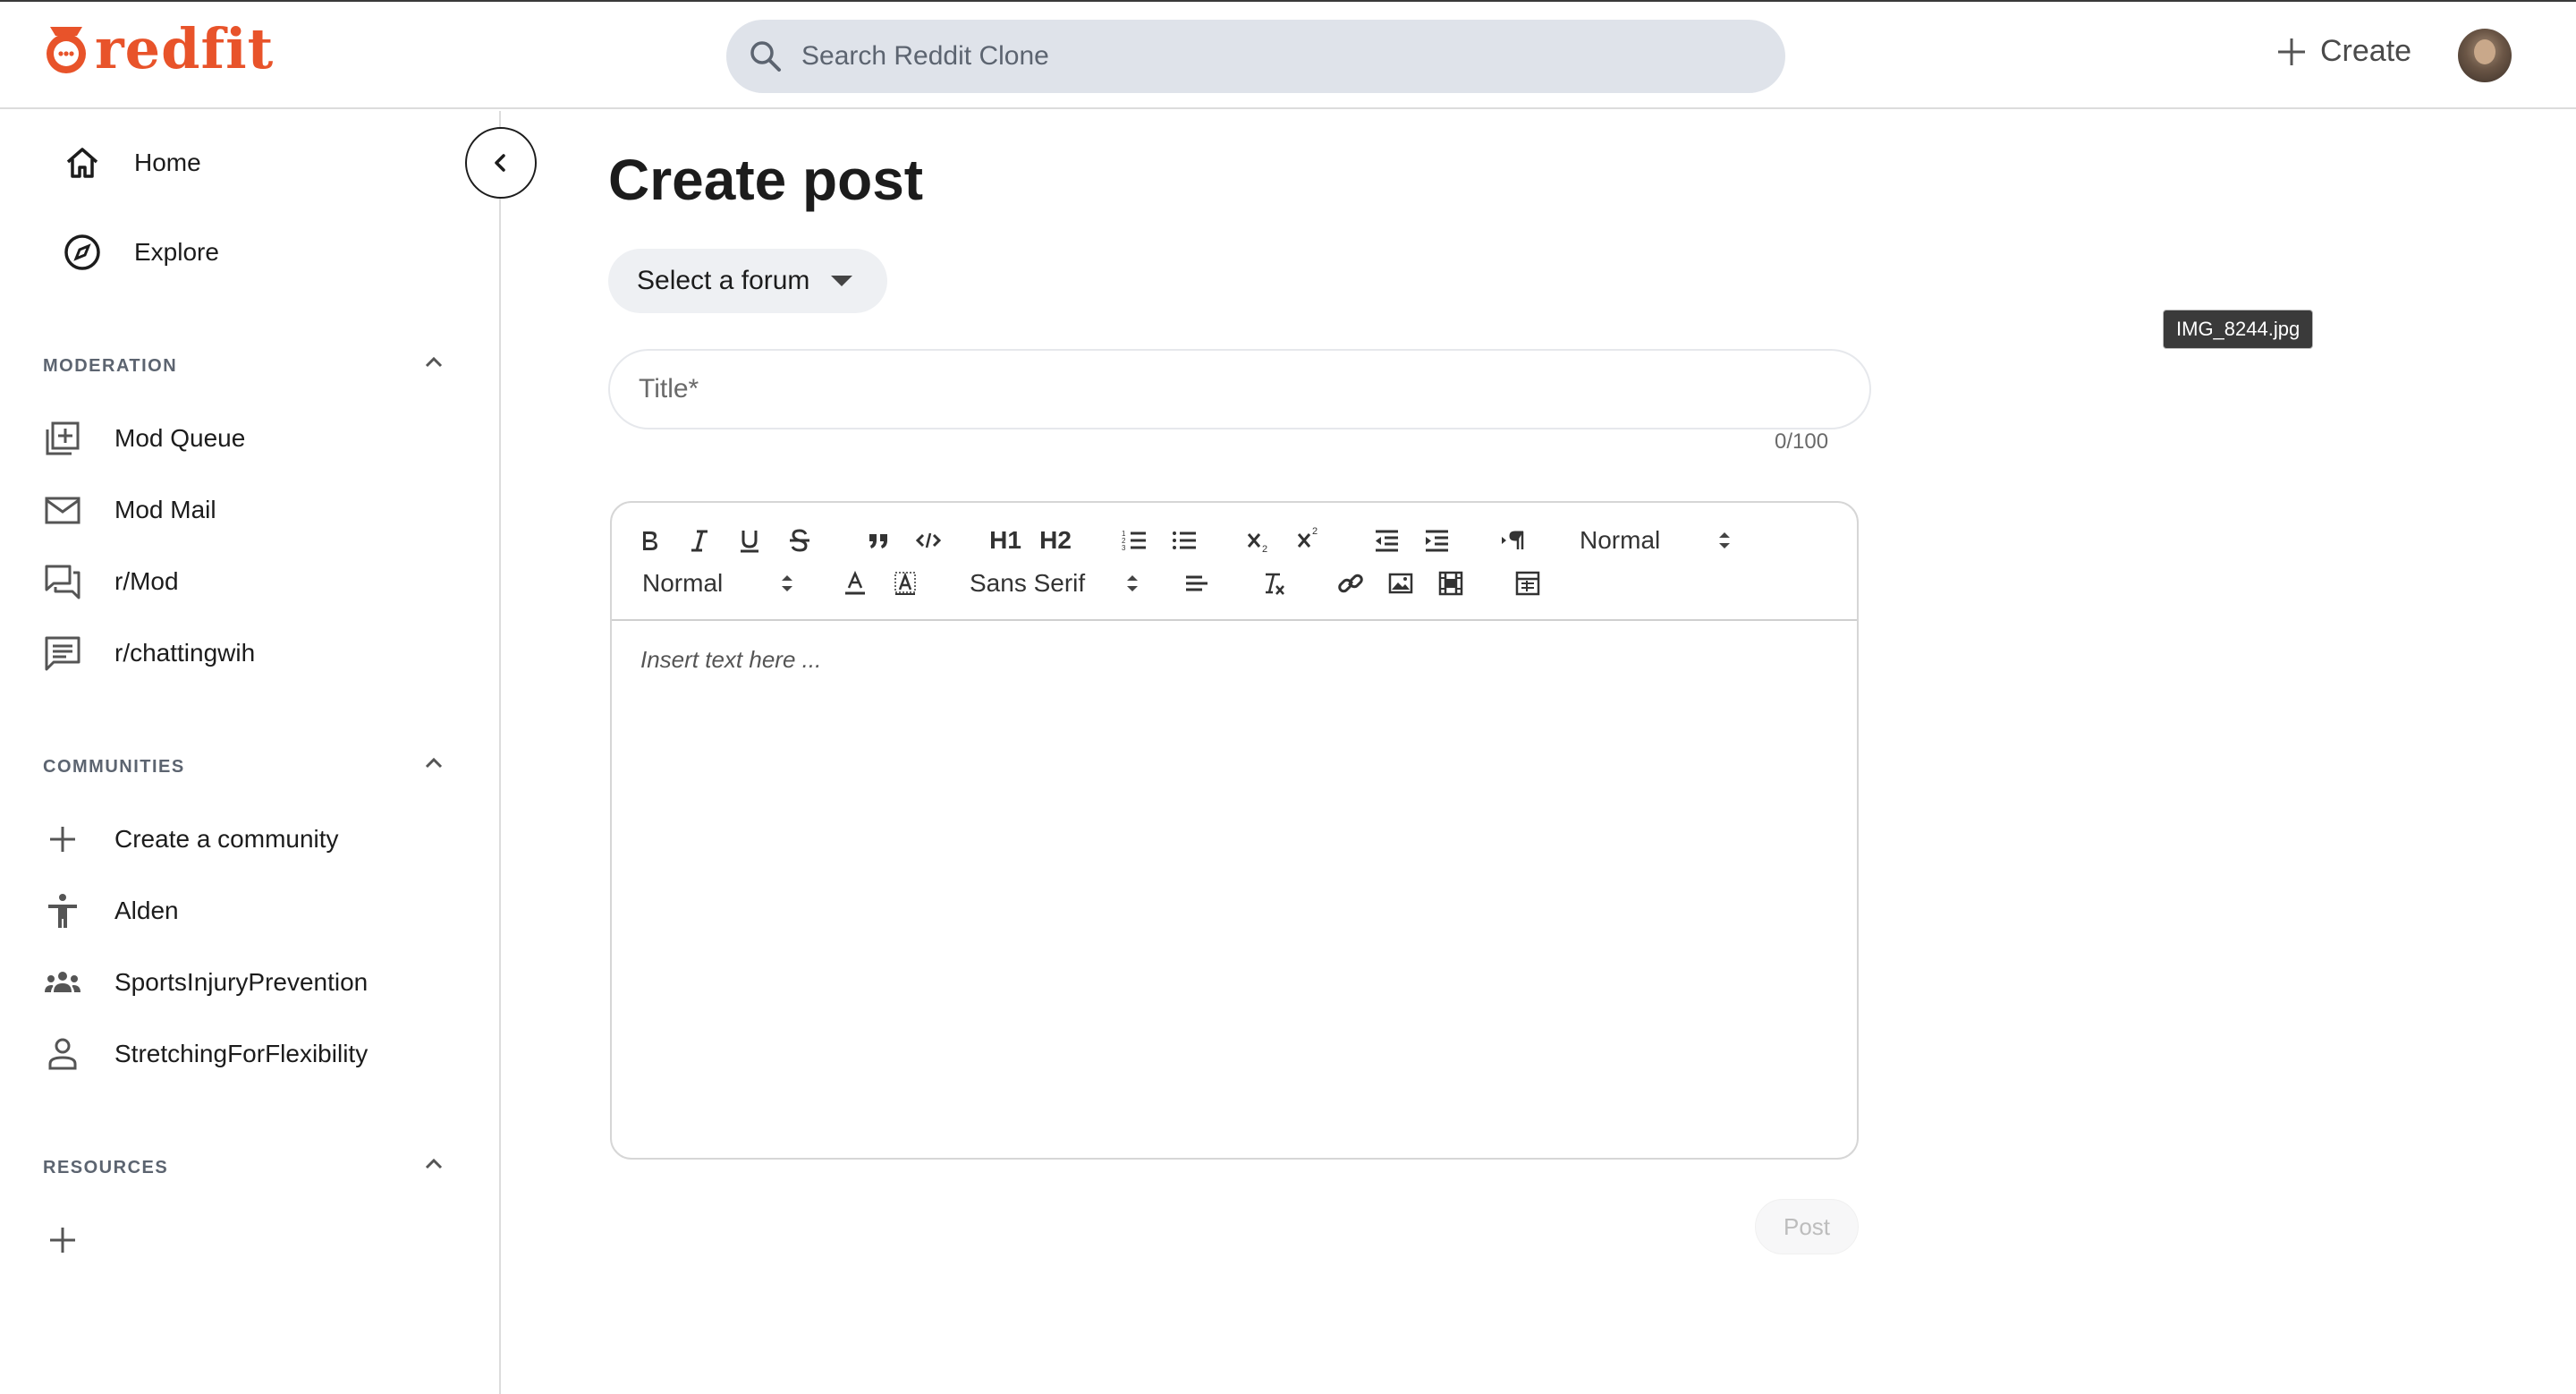  I want to click on link-icon, so click(1350, 583).